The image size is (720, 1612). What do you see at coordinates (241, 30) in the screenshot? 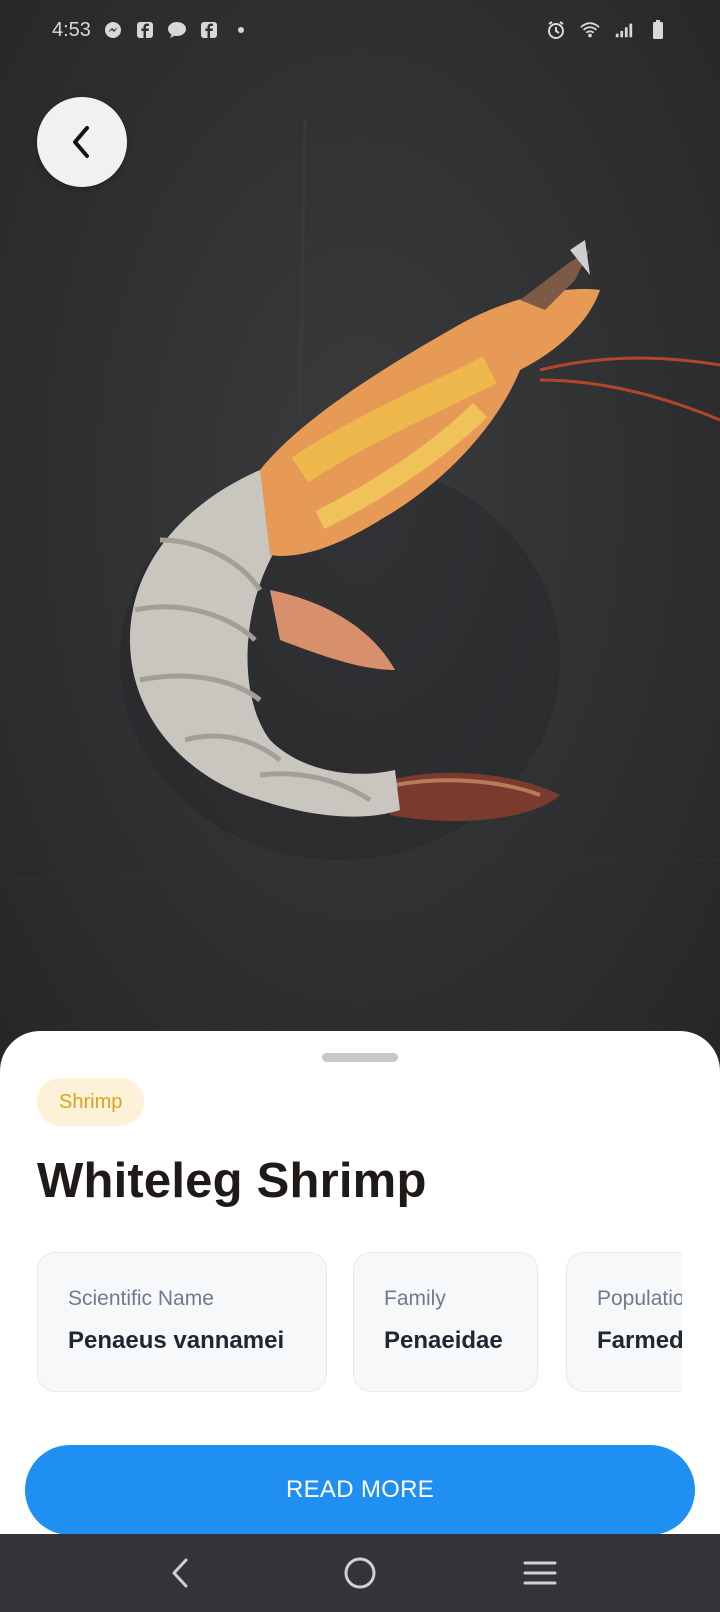
I see `dot-icon` at bounding box center [241, 30].